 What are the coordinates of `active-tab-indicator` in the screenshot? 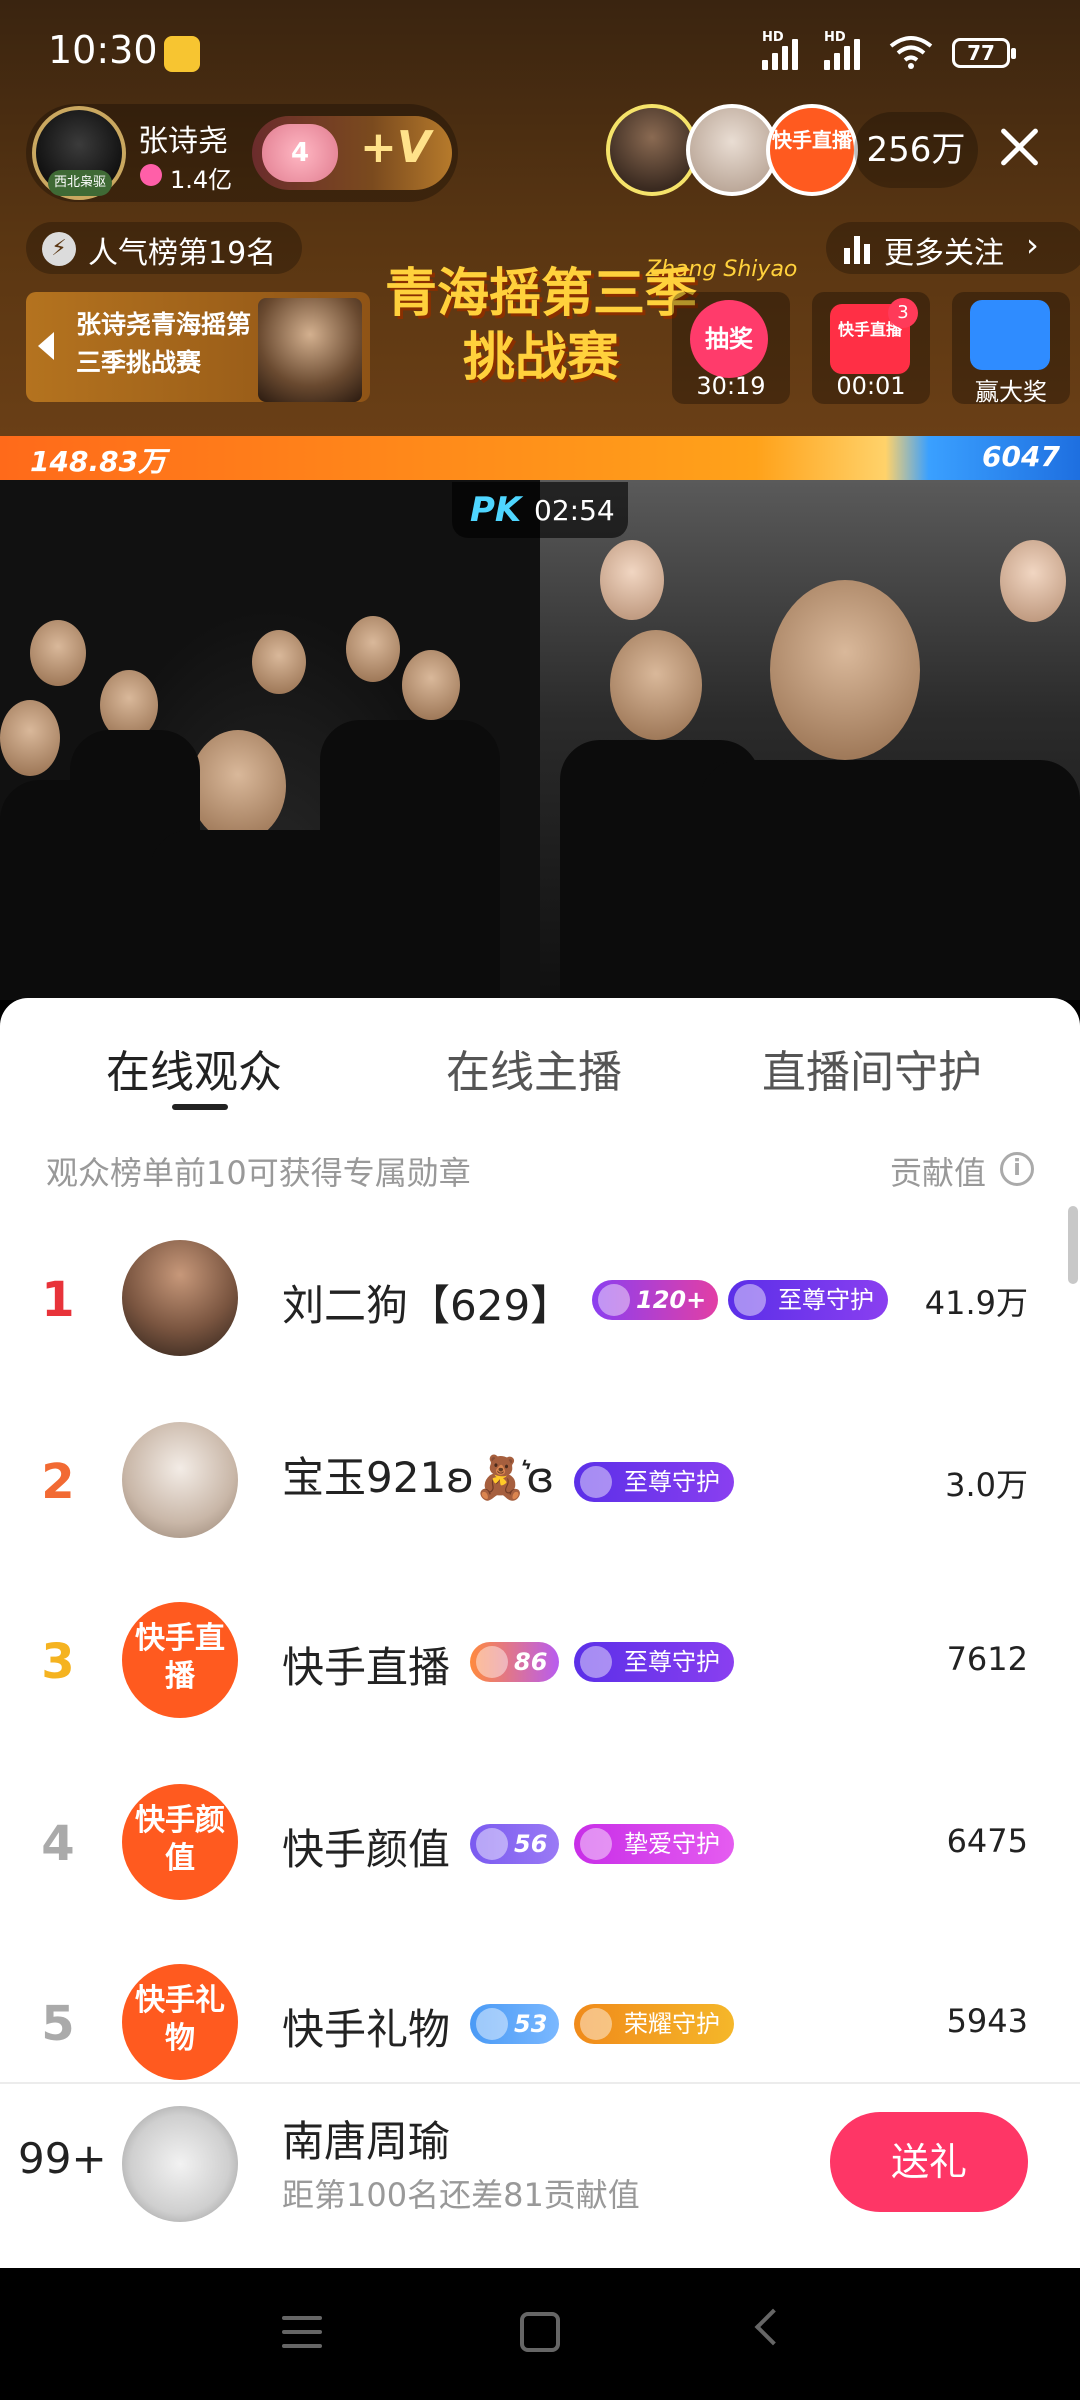 It's located at (200, 1107).